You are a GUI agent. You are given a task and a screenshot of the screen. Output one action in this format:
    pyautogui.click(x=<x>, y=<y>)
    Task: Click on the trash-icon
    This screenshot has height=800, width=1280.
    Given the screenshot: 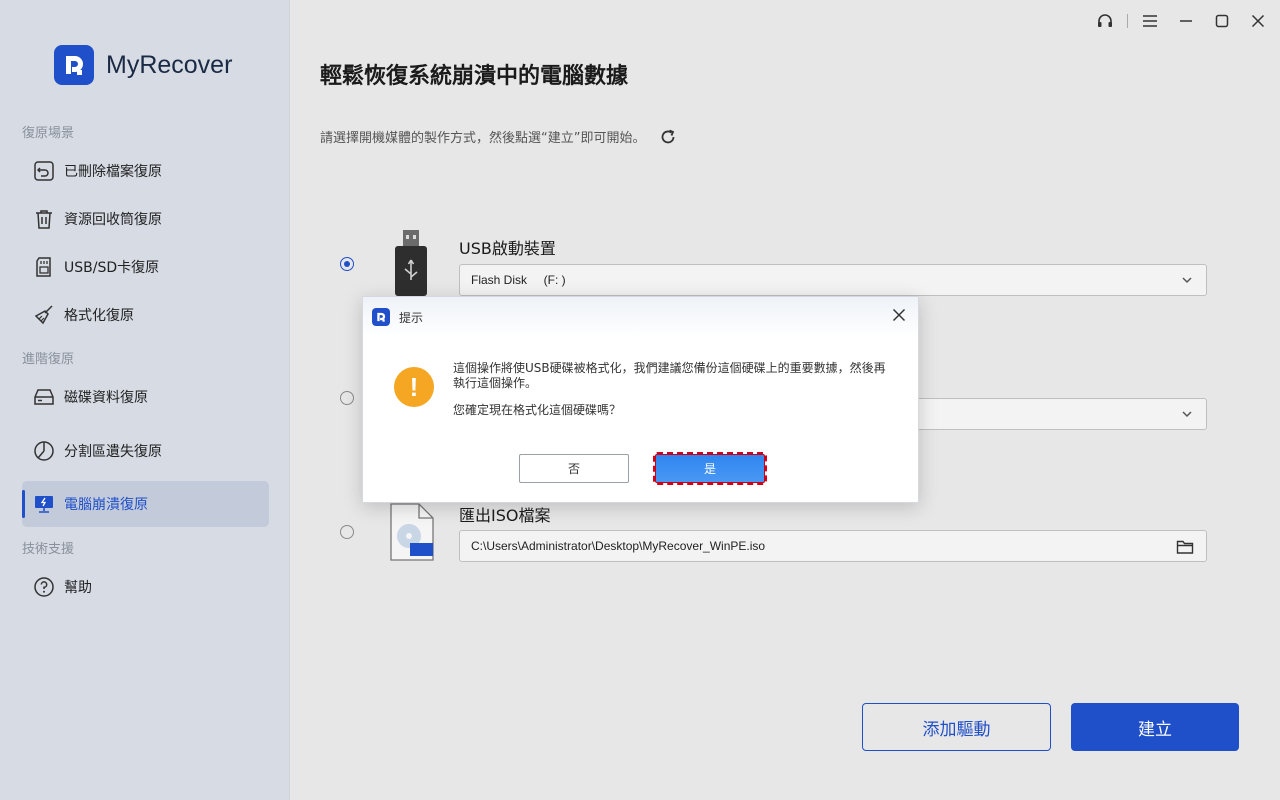 What is the action you would take?
    pyautogui.click(x=44, y=219)
    